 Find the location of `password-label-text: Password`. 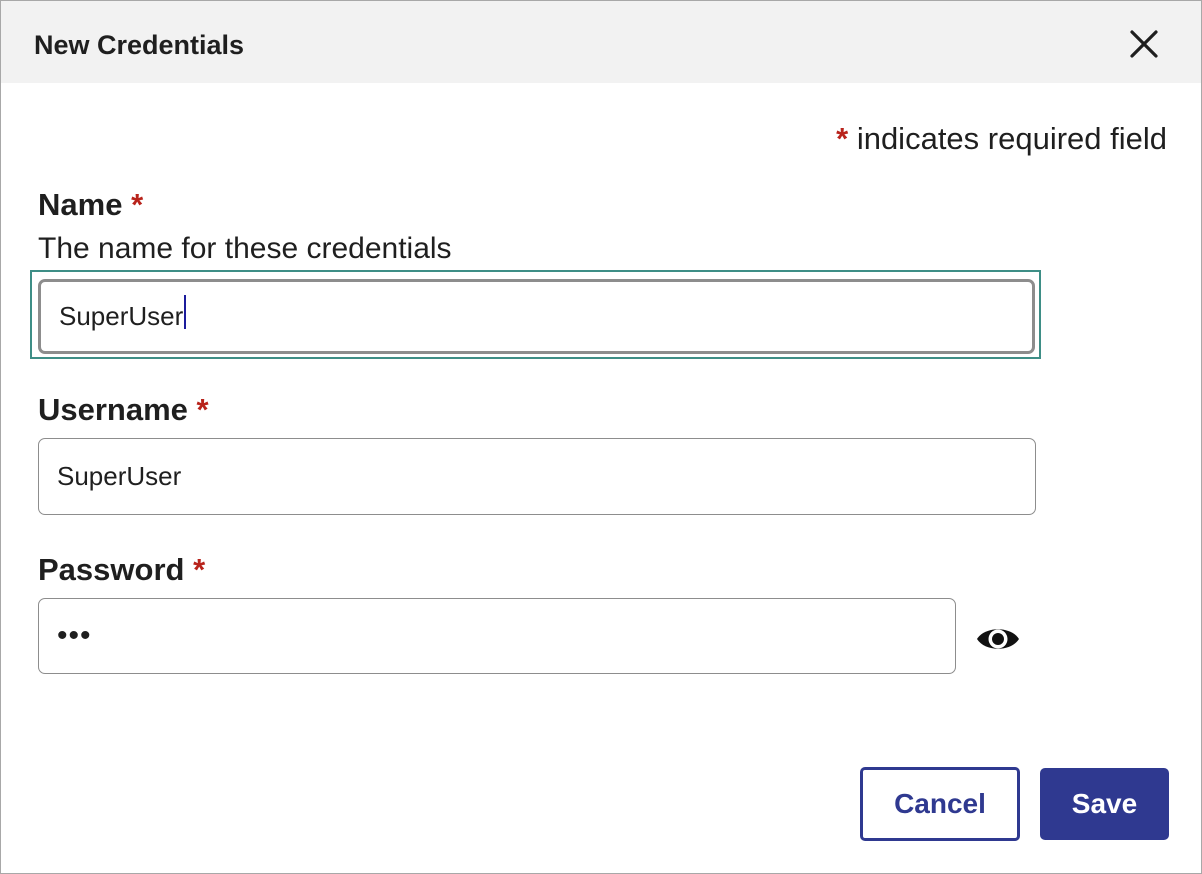

password-label-text: Password is located at coordinates (111, 569).